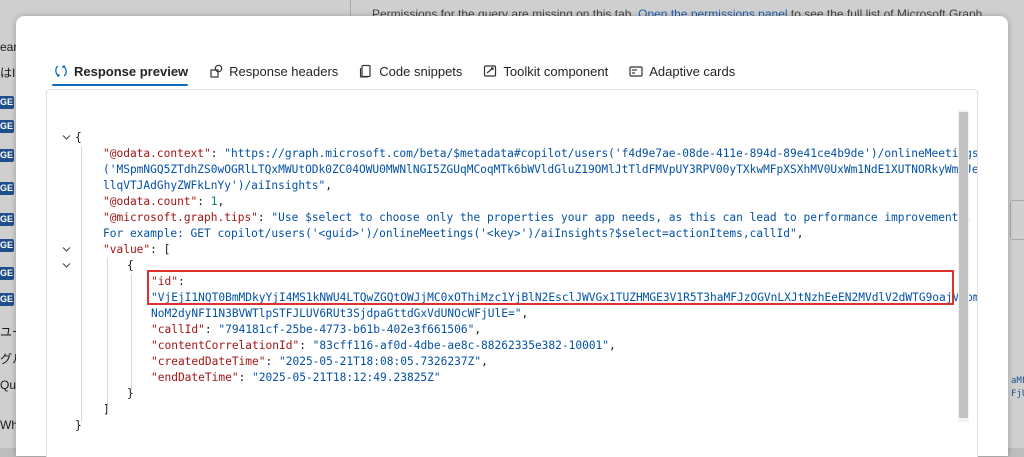 This screenshot has height=457, width=1024. What do you see at coordinates (137, 249) in the screenshot?
I see `json-line: "value": [` at bounding box center [137, 249].